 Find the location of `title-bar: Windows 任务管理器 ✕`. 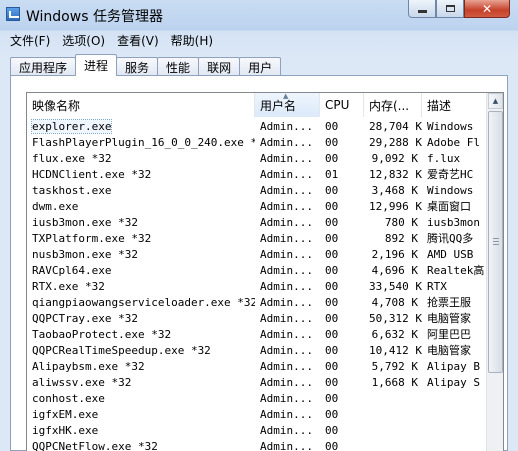

title-bar: Windows 任务管理器 ✕ is located at coordinates (259, 15).